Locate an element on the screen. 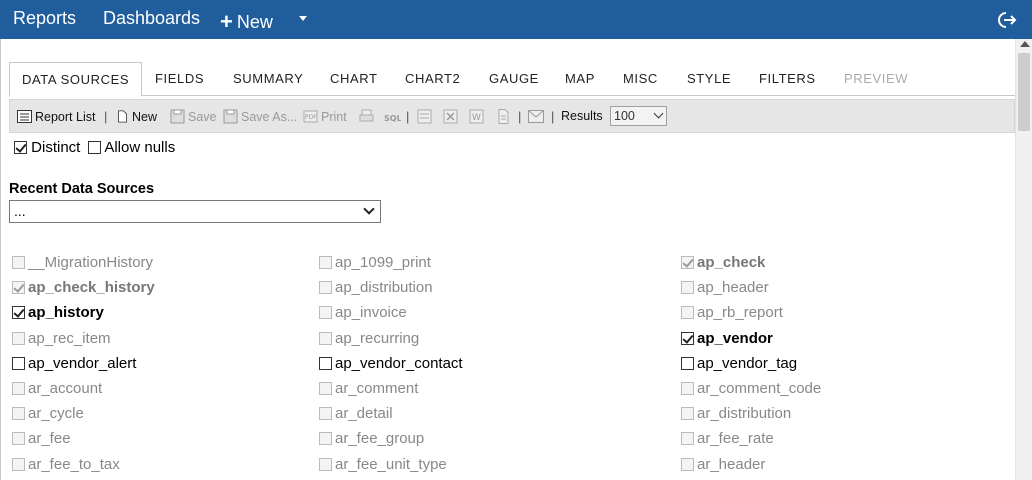 This screenshot has height=480, width=1032. data-source-label: ap_vendor_contact is located at coordinates (399, 363).